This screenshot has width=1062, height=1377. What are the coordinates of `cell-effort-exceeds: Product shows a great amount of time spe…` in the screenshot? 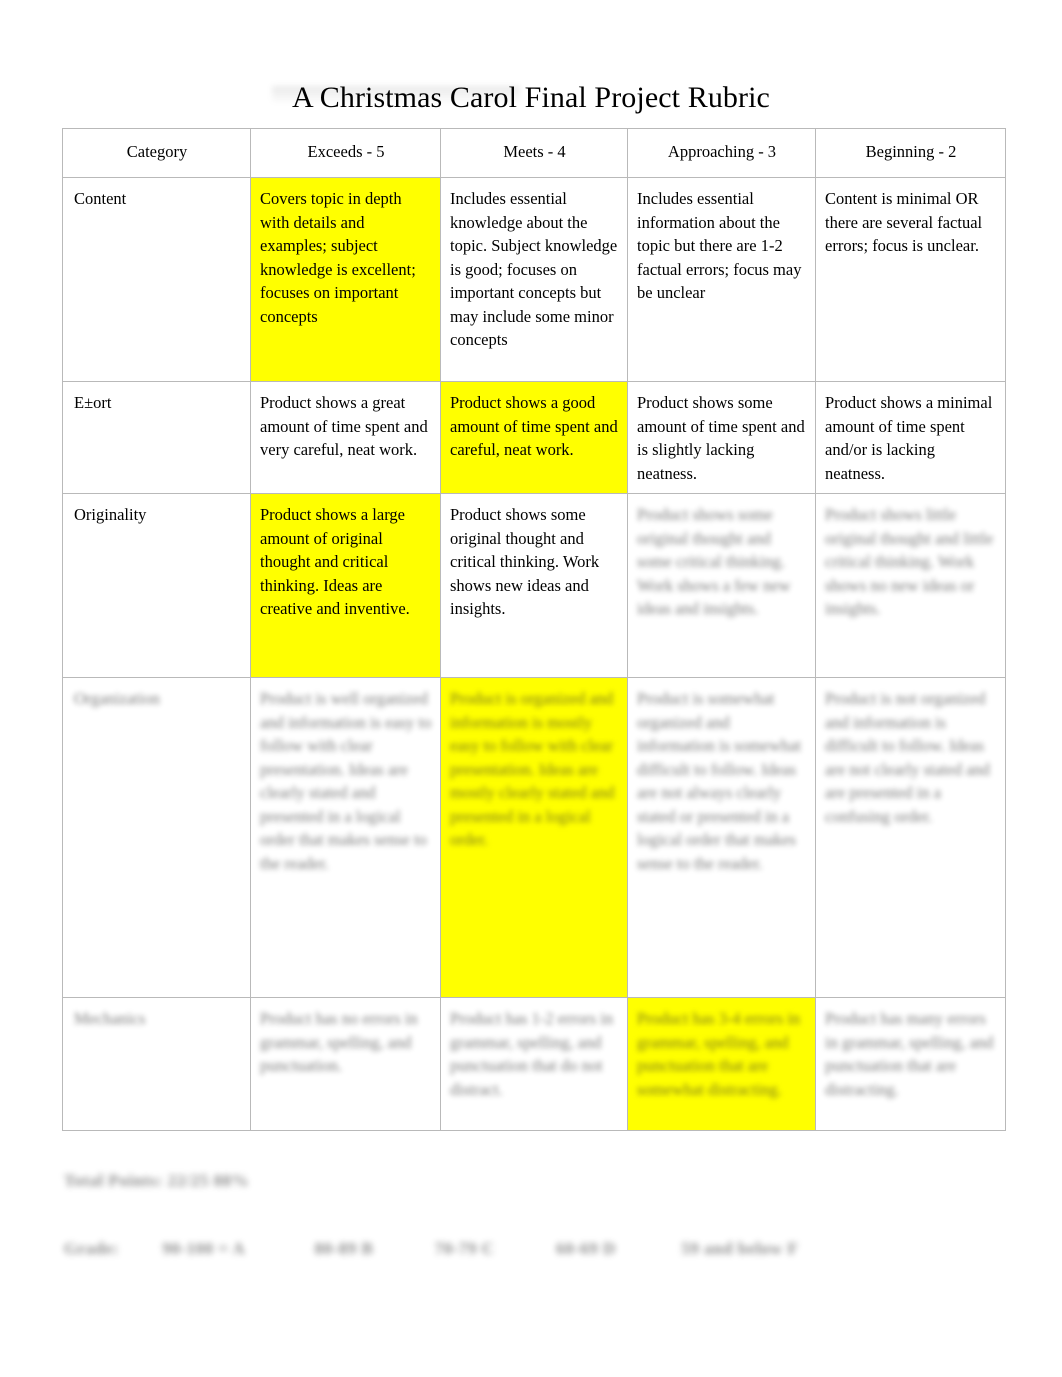 It's located at (345, 437).